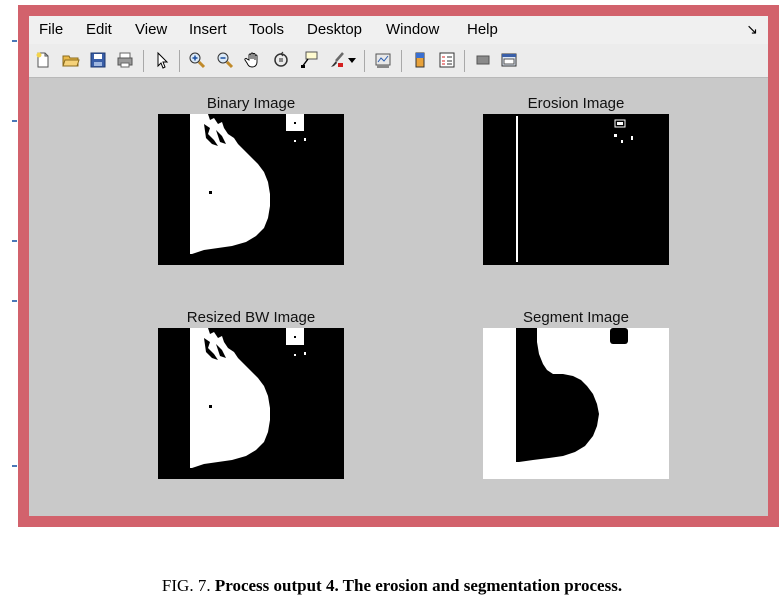  What do you see at coordinates (197, 60) in the screenshot?
I see `zoom-in-icon` at bounding box center [197, 60].